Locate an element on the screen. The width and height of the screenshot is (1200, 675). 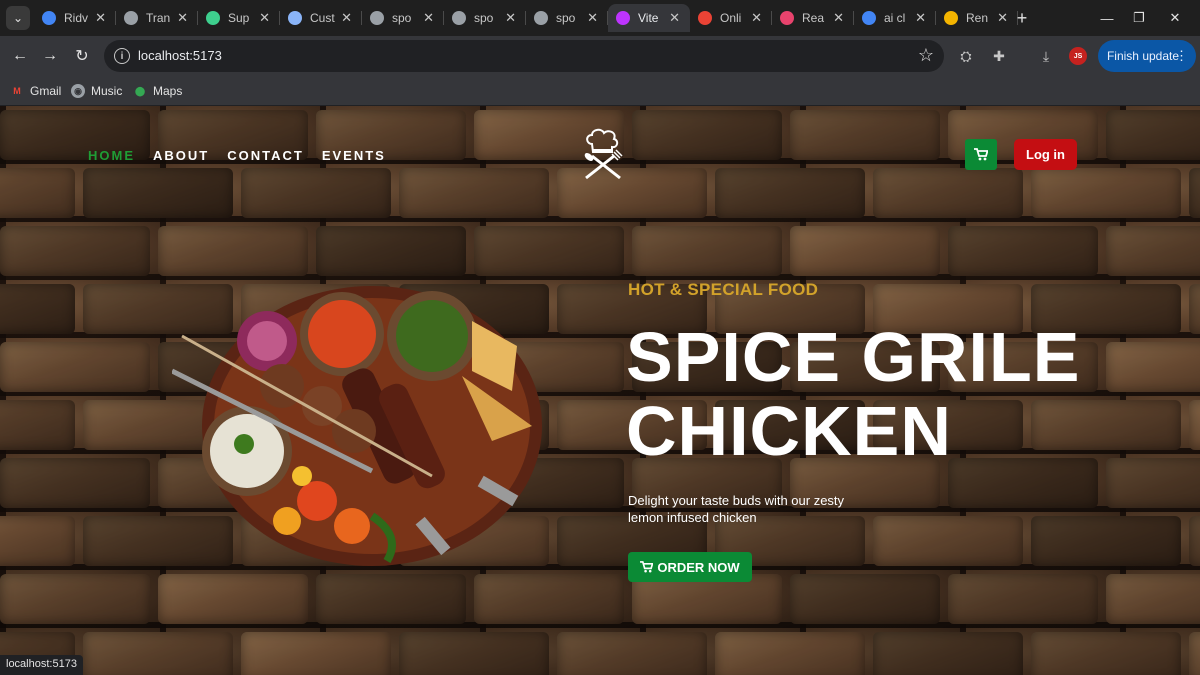
forward-icon: → is located at coordinates (50, 56).